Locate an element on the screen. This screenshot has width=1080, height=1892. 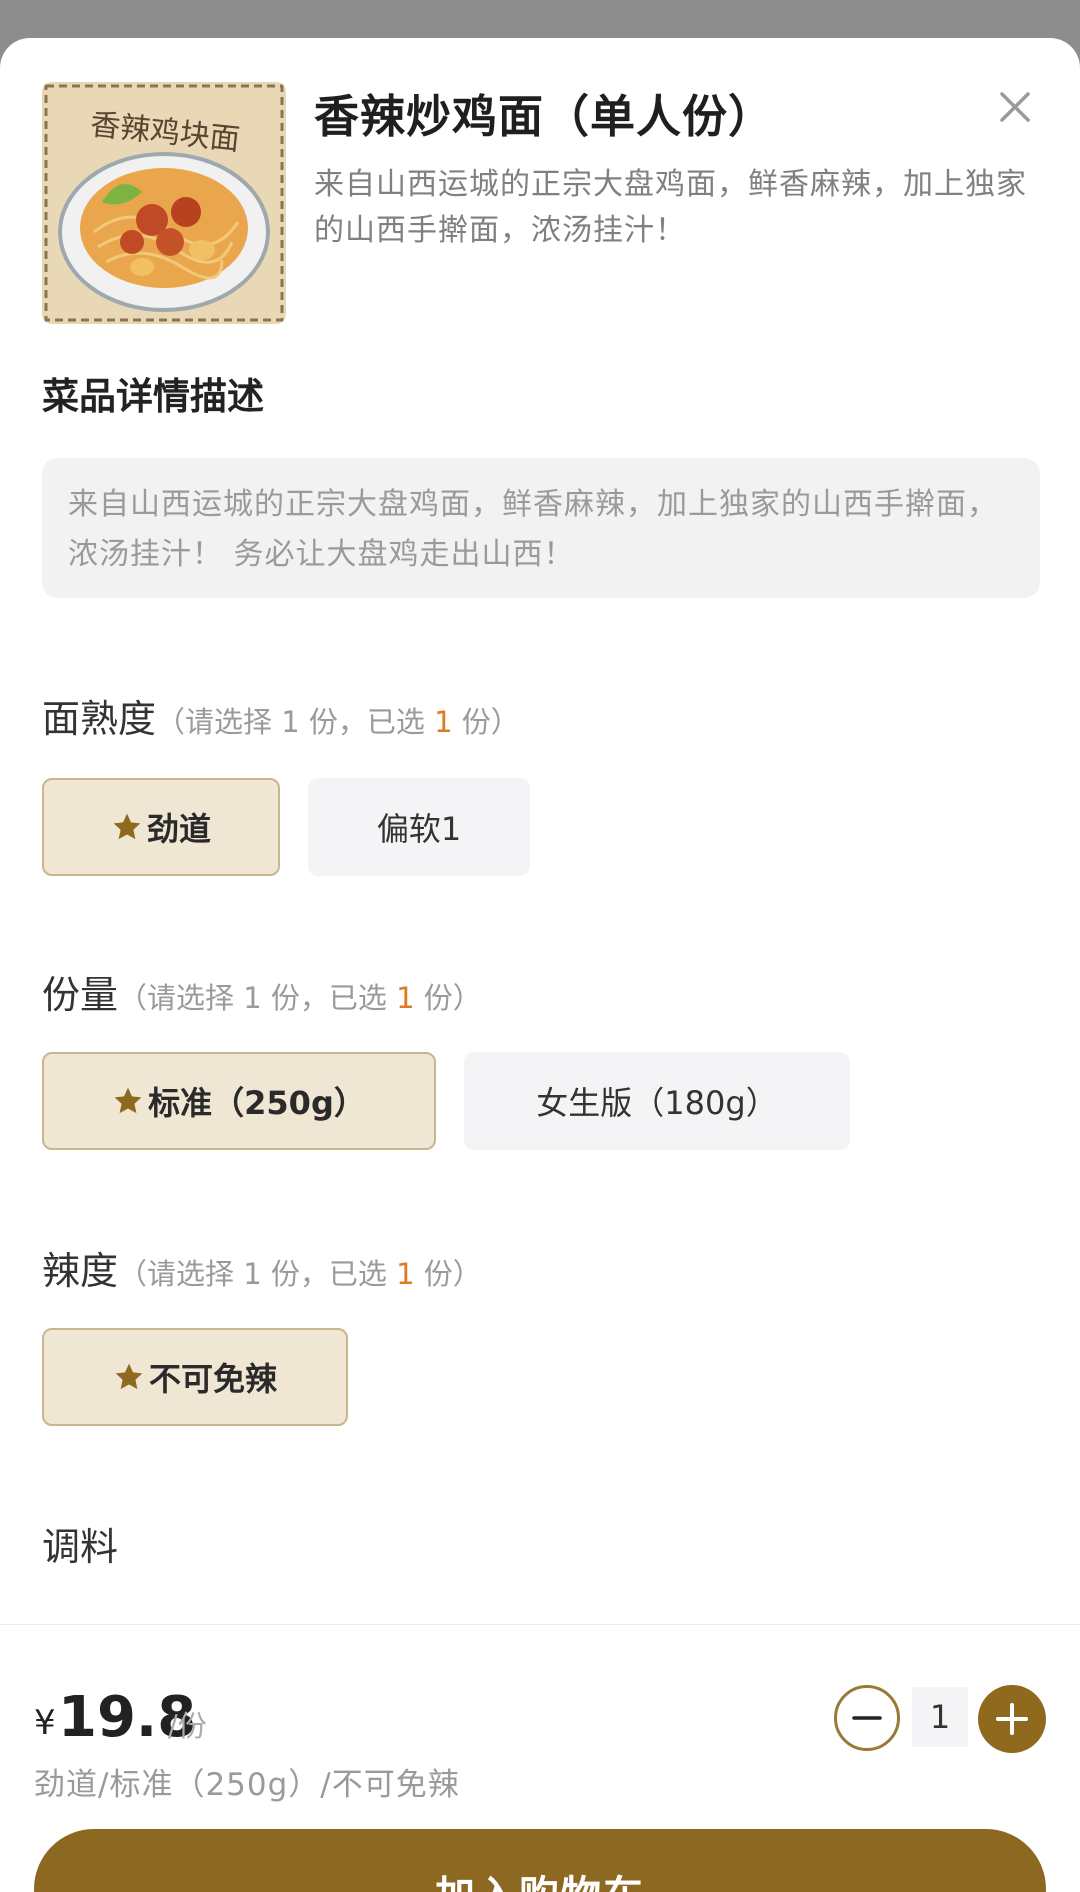
minus-icon is located at coordinates (867, 1718).